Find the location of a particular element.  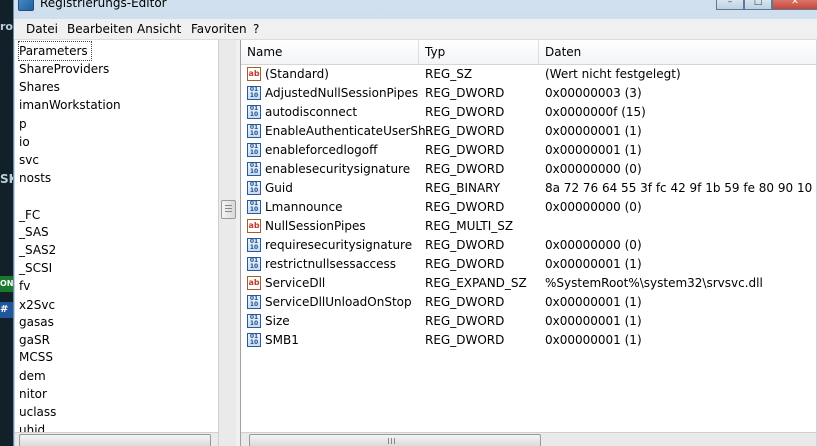

list-horizontal-scroll-thumb is located at coordinates (395, 440).